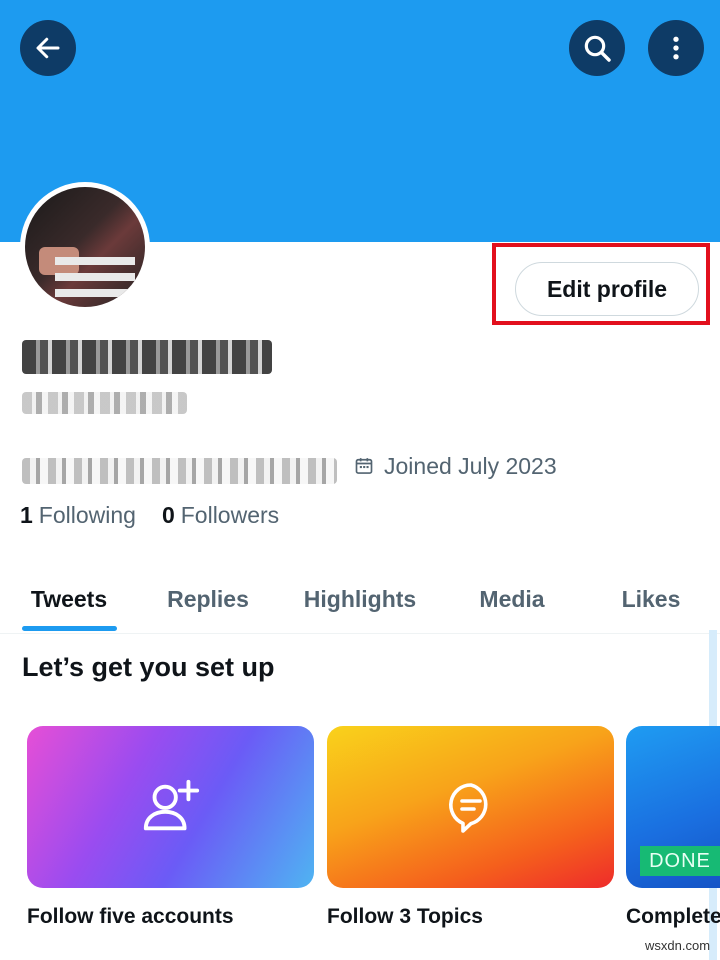 The width and height of the screenshot is (720, 960). Describe the element at coordinates (87, 515) in the screenshot. I see `following-label: Following` at that location.